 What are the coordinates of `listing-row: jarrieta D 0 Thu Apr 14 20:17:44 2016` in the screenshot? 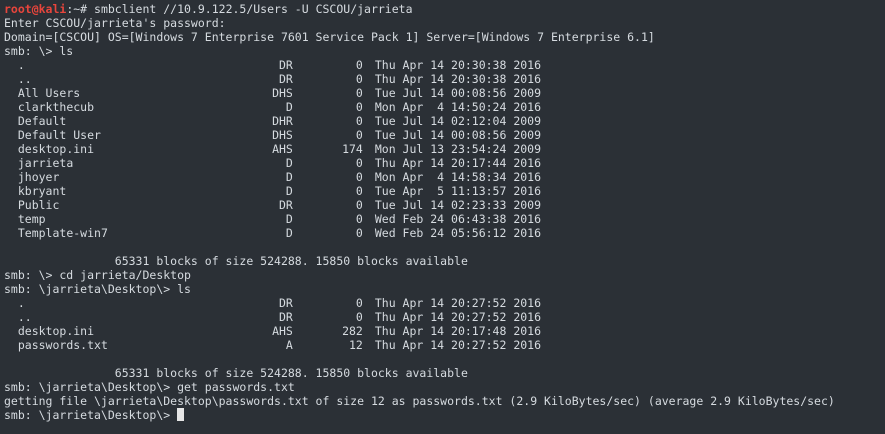 It's located at (444, 163).